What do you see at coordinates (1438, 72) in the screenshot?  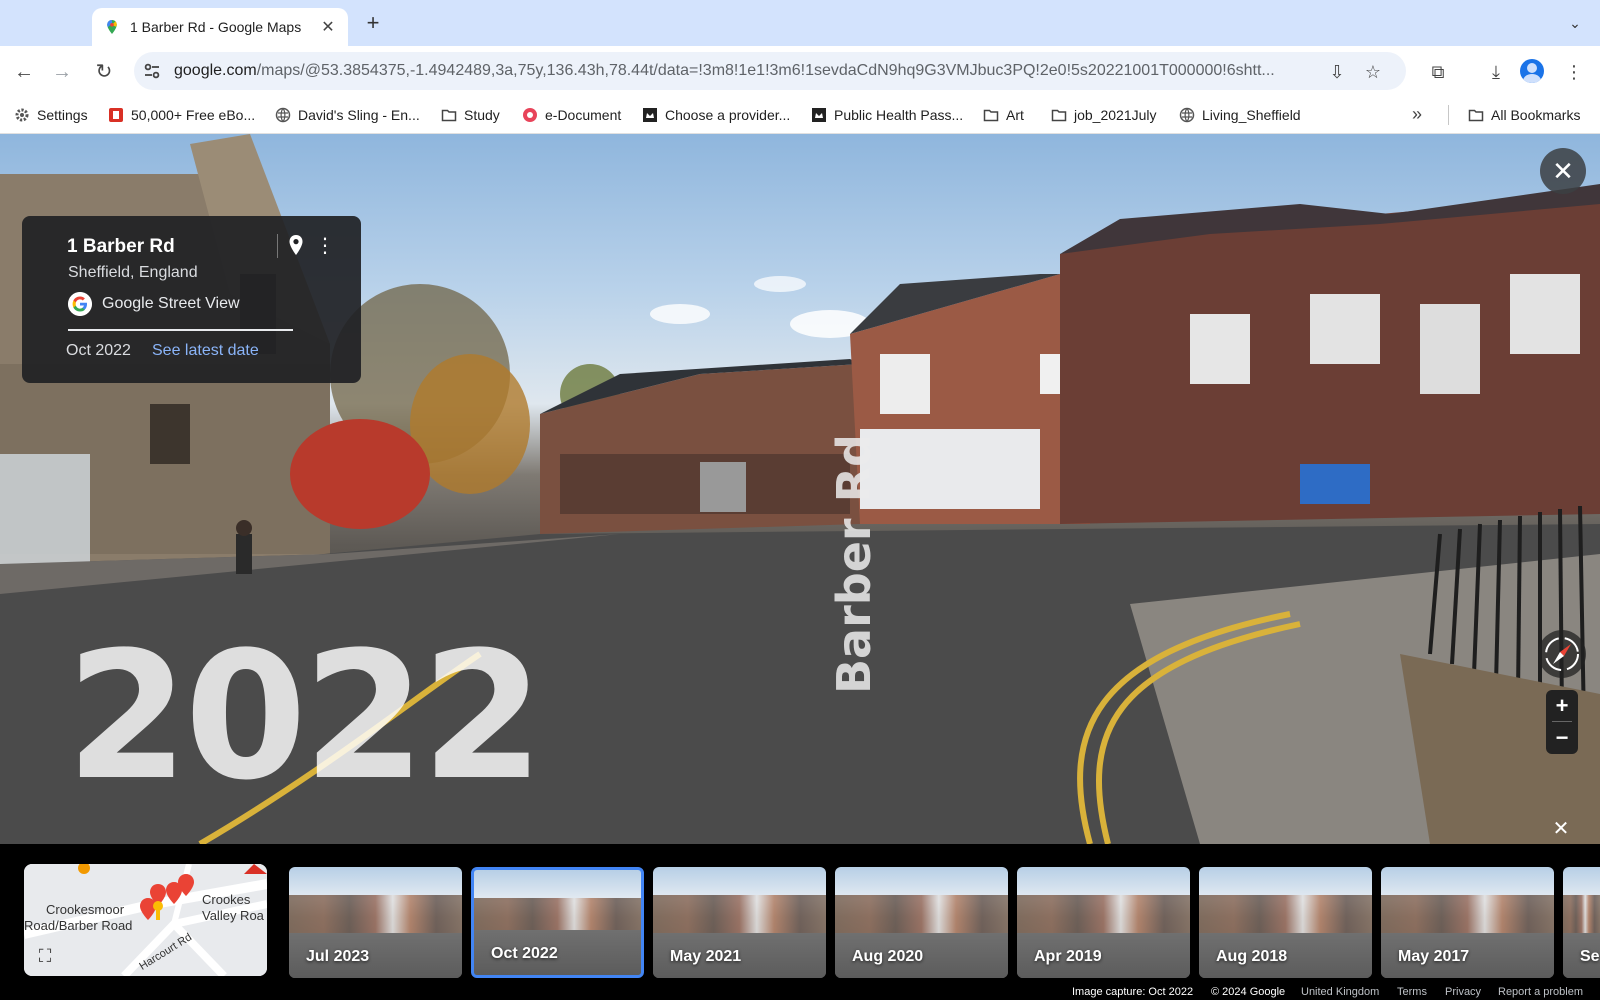 I see `extensions-puzzle-icon: ⧉` at bounding box center [1438, 72].